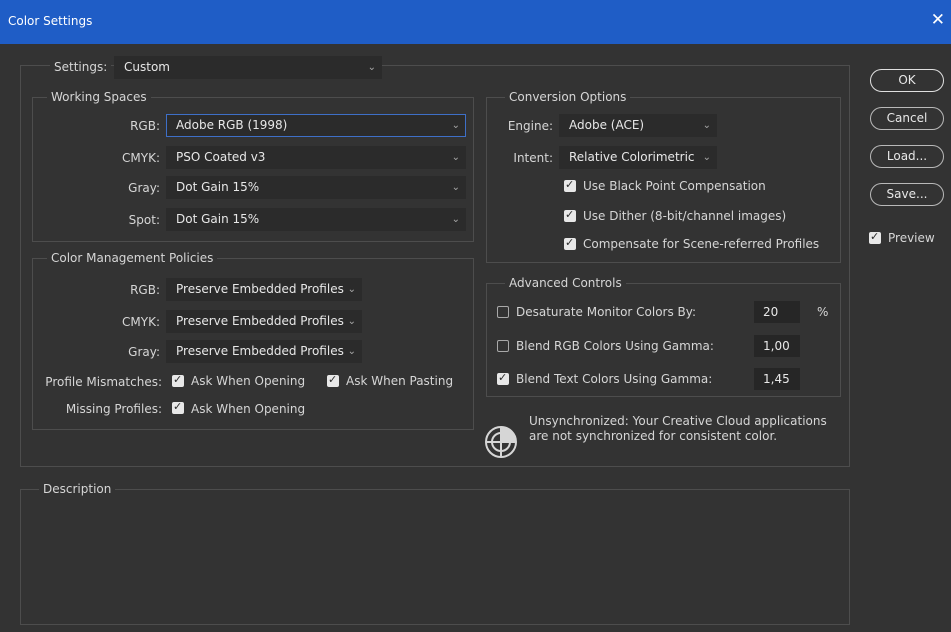  Describe the element at coordinates (147, 67) in the screenshot. I see `settings-value: Custom` at that location.